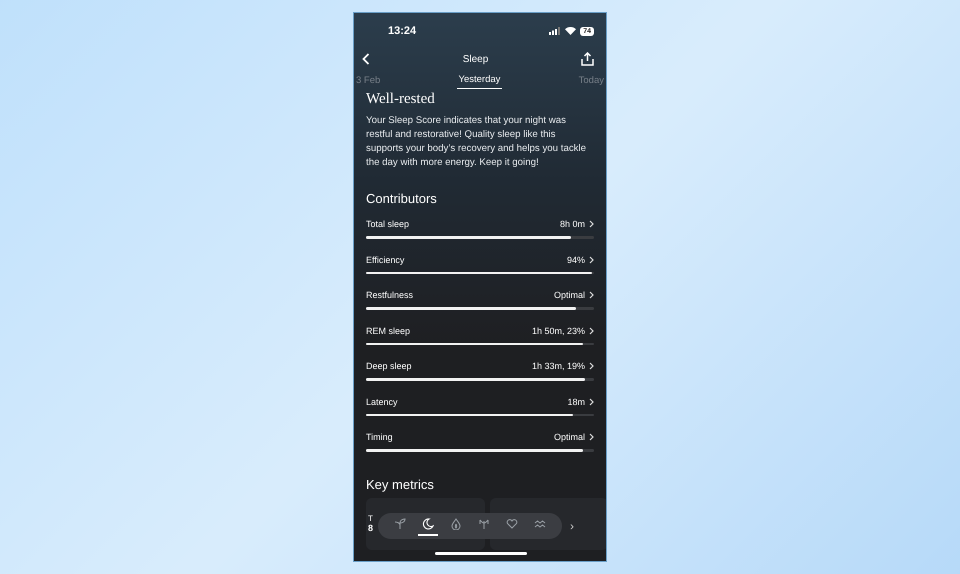 Image resolution: width=960 pixels, height=574 pixels. I want to click on contributor-name: REM sleep, so click(389, 331).